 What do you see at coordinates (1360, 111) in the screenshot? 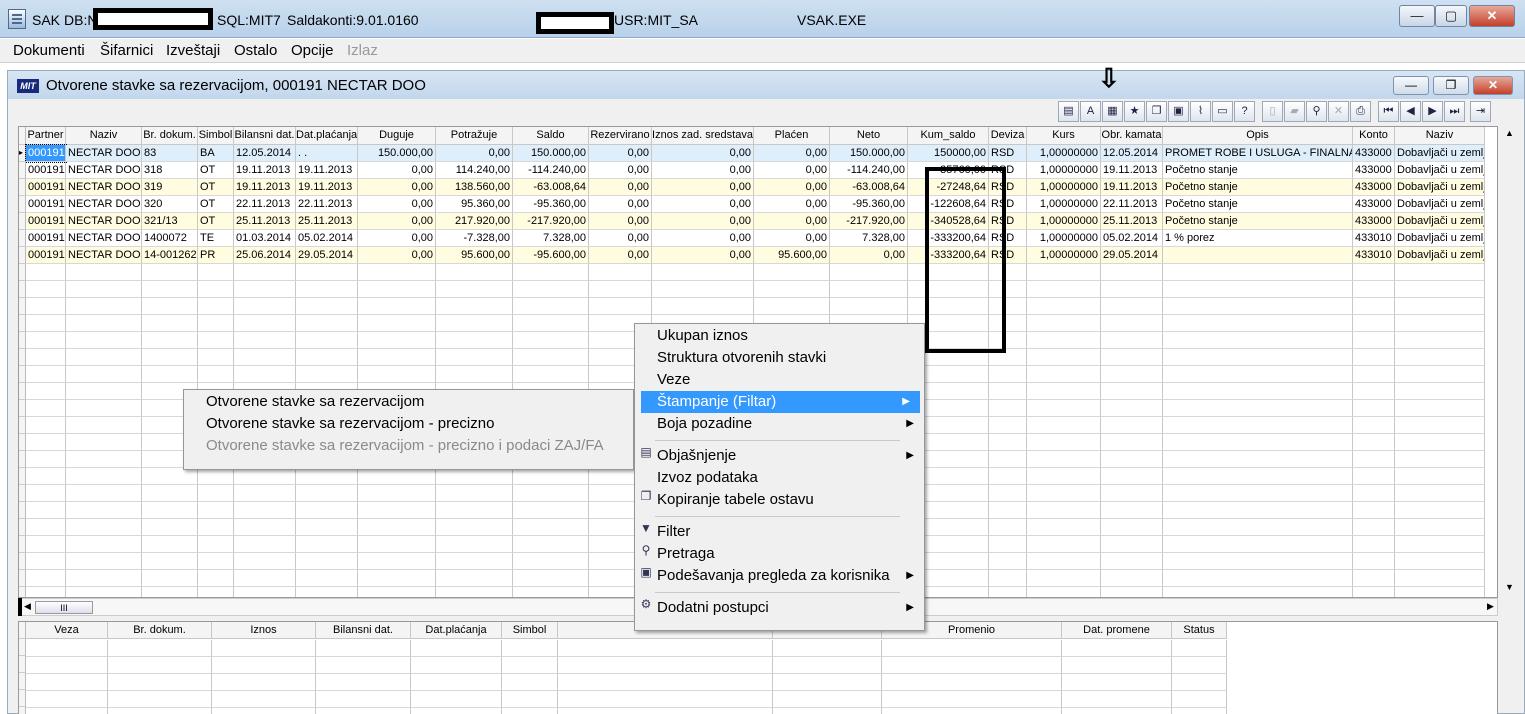
I see `printer-icon: ⎙` at bounding box center [1360, 111].